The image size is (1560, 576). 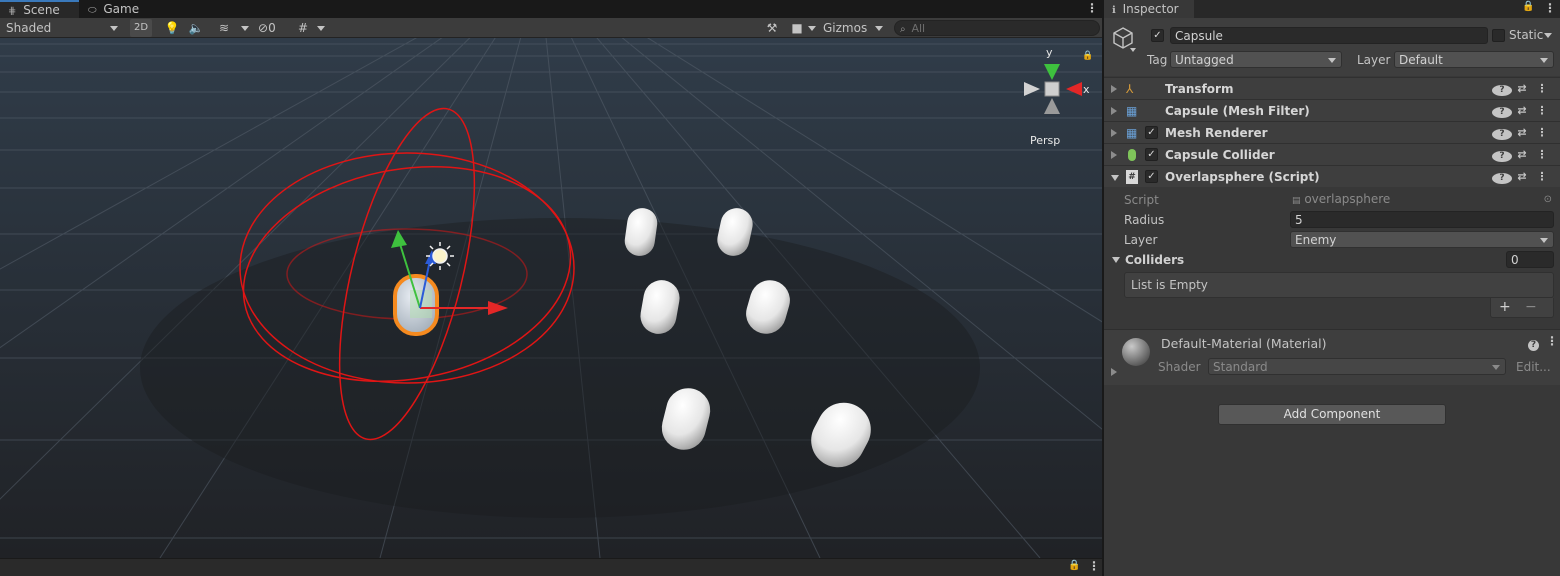 I want to click on component-name: Capsule Collider, so click(x=1220, y=155).